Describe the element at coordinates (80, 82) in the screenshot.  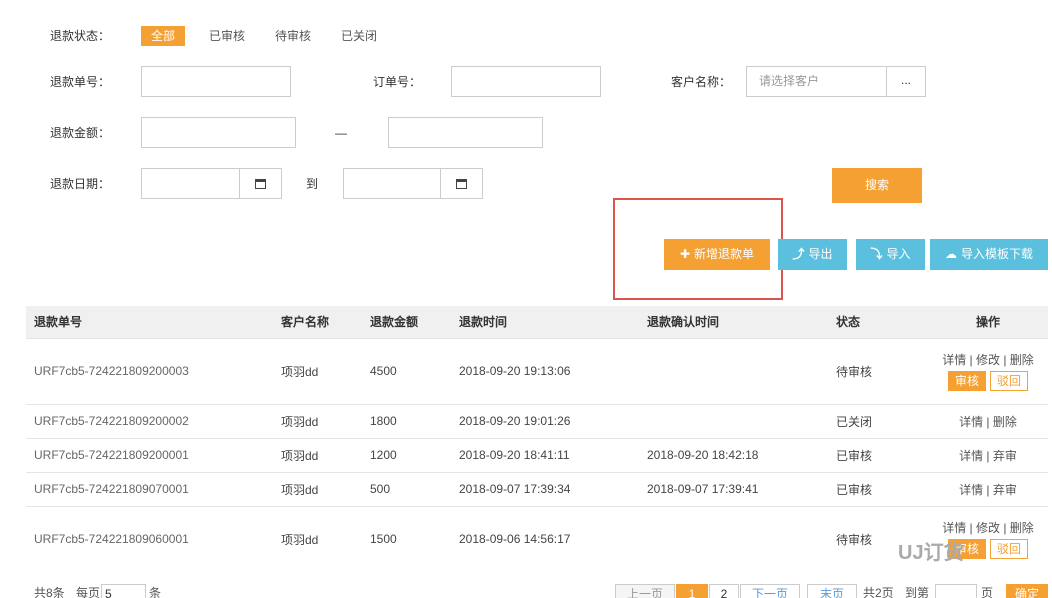
I see `refund-no-label: 退款单号：` at that location.